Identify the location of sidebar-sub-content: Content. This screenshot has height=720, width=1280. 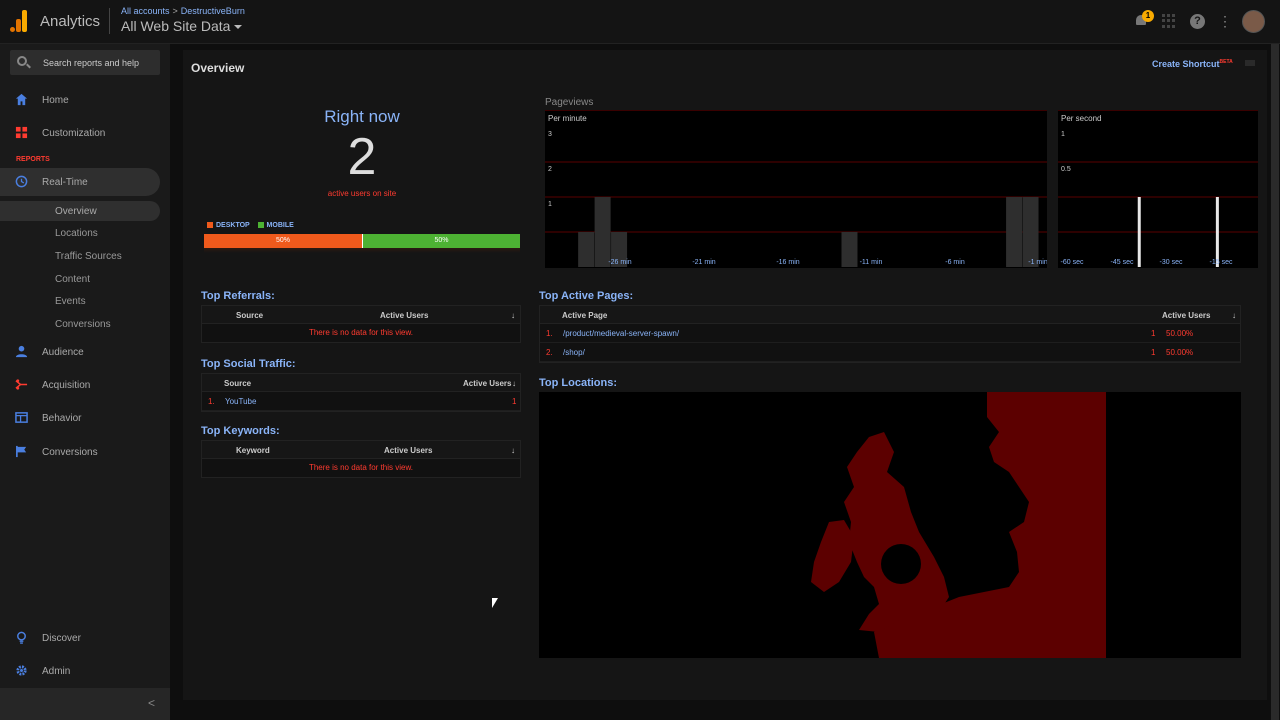
(80, 279).